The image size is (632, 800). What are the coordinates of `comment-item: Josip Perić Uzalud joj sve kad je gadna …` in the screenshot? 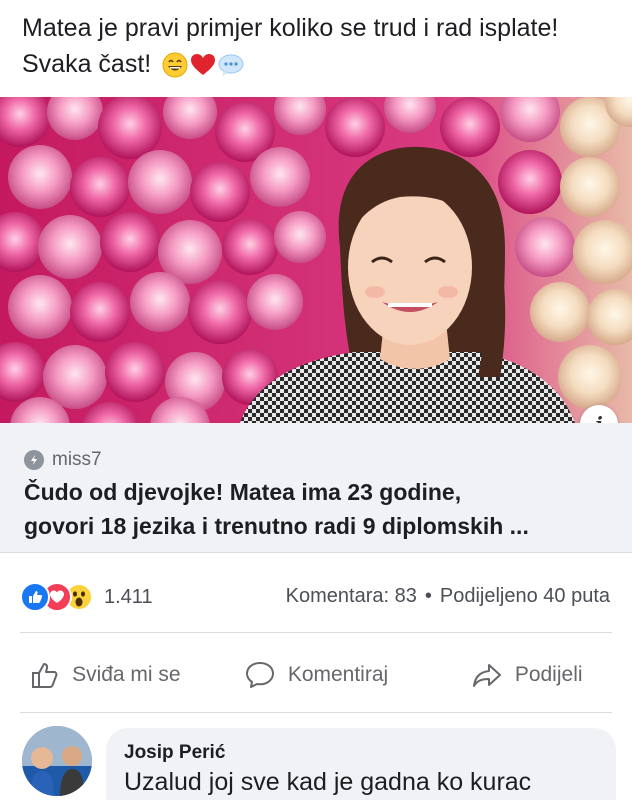 It's located at (326, 763).